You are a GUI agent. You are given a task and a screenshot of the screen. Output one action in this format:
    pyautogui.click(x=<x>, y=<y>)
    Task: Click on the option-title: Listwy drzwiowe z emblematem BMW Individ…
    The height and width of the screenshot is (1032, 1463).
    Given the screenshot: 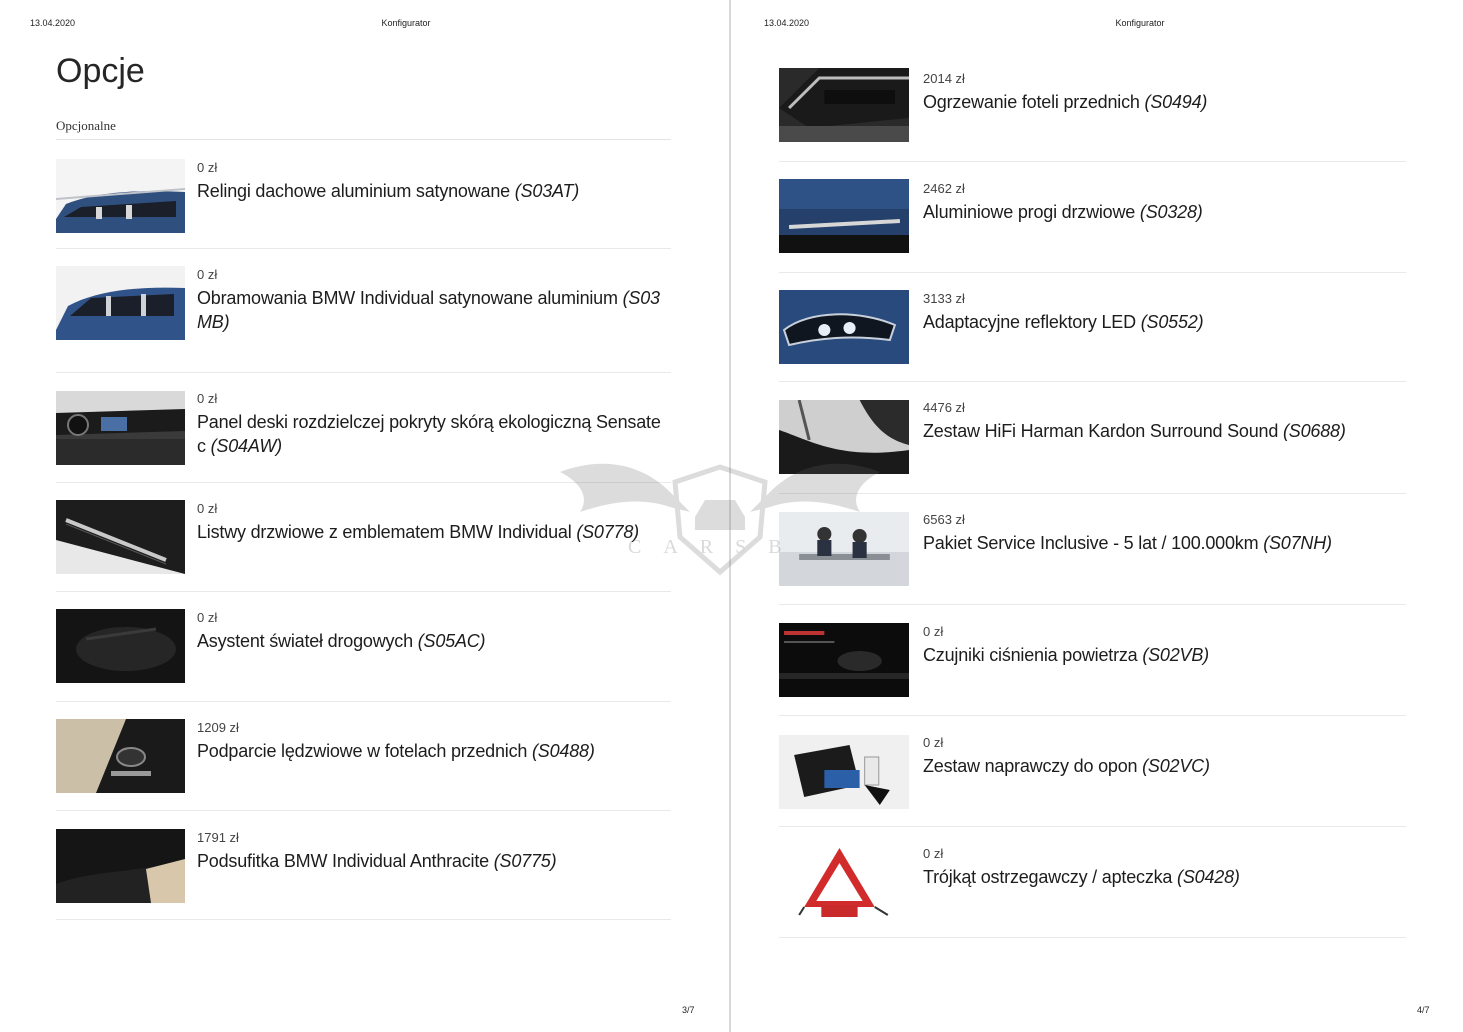 What is the action you would take?
    pyautogui.click(x=384, y=532)
    